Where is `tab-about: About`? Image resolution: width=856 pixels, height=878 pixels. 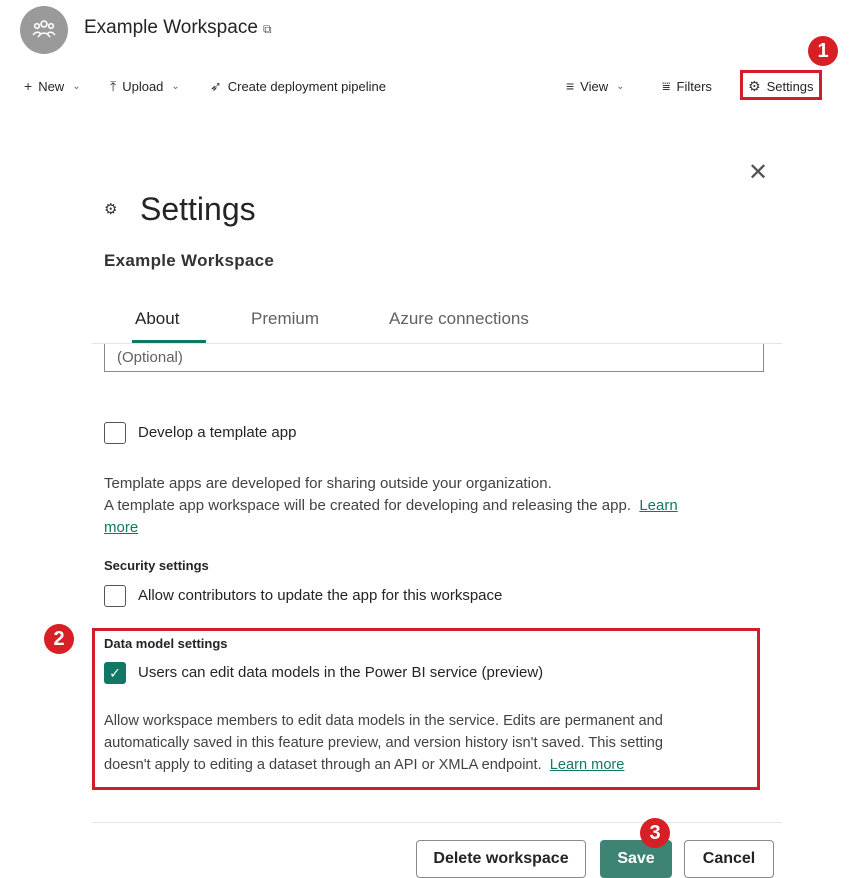
tab-about: About is located at coordinates (157, 319).